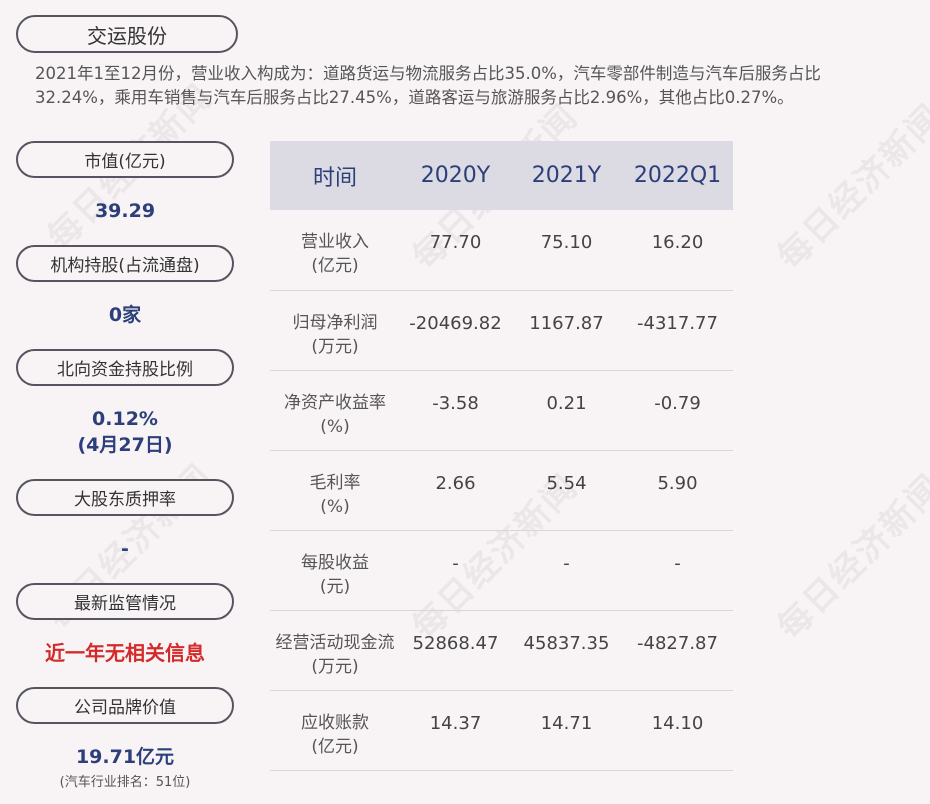 The height and width of the screenshot is (804, 930). Describe the element at coordinates (677, 250) in the screenshot. I see `table-cell: 16.20` at that location.